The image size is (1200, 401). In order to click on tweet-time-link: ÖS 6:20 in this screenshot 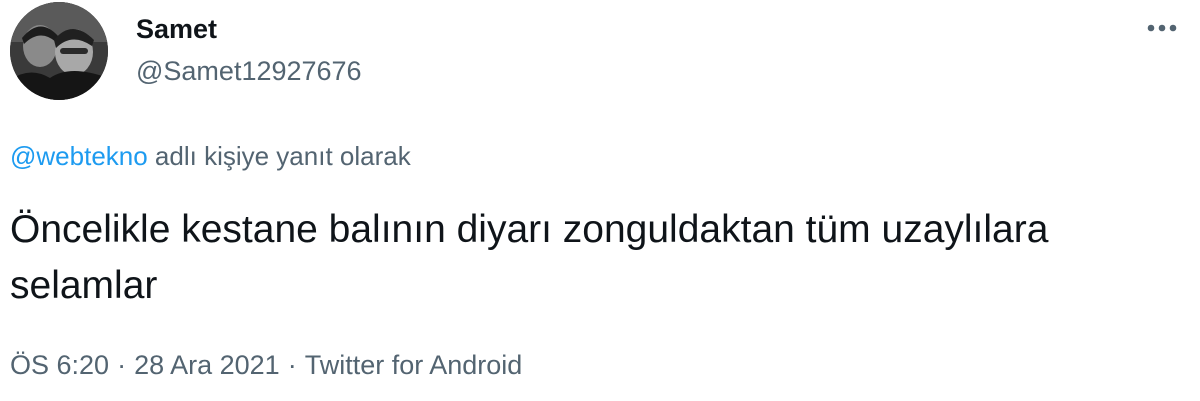, I will do `click(59, 365)`.